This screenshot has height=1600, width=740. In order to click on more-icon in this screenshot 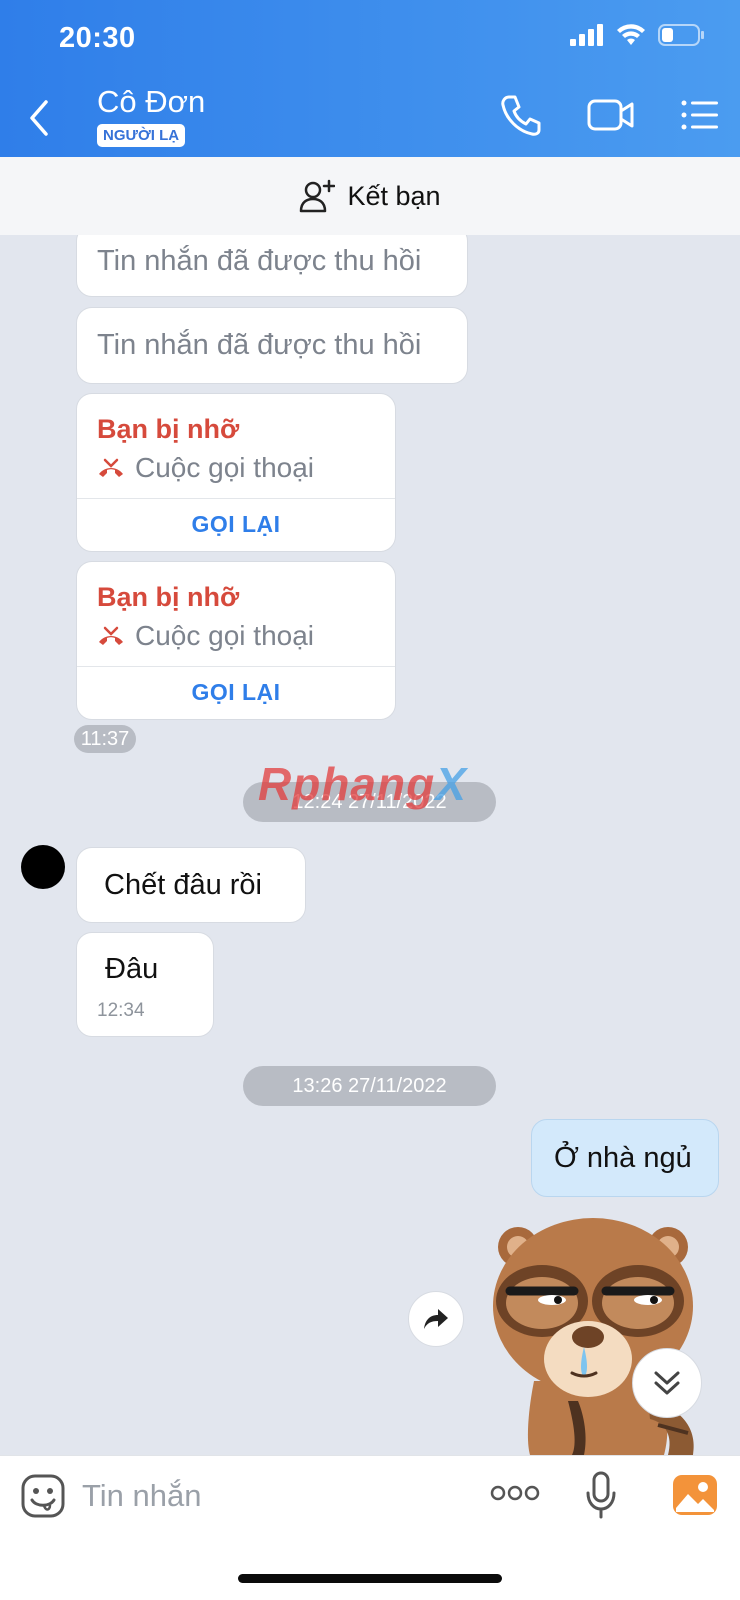, I will do `click(515, 1493)`.